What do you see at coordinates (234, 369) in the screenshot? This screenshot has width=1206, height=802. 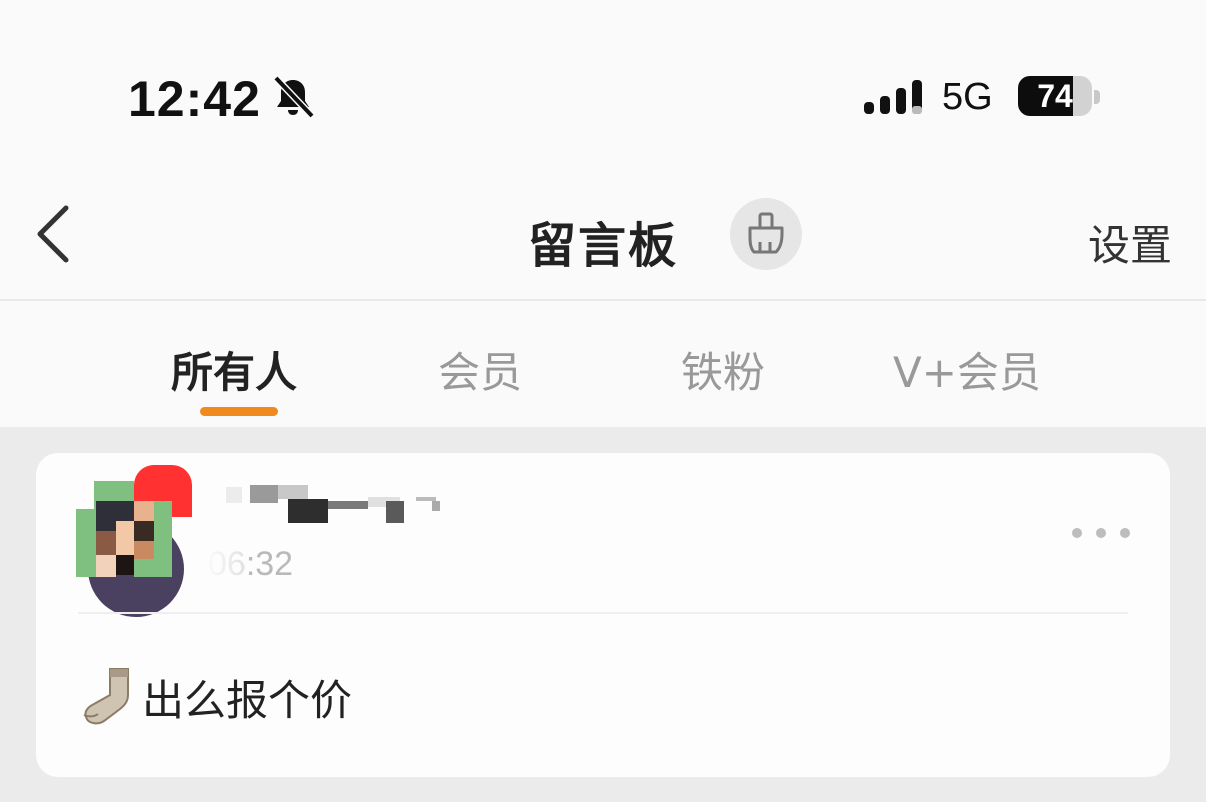 I see `tab-all: 所有人` at bounding box center [234, 369].